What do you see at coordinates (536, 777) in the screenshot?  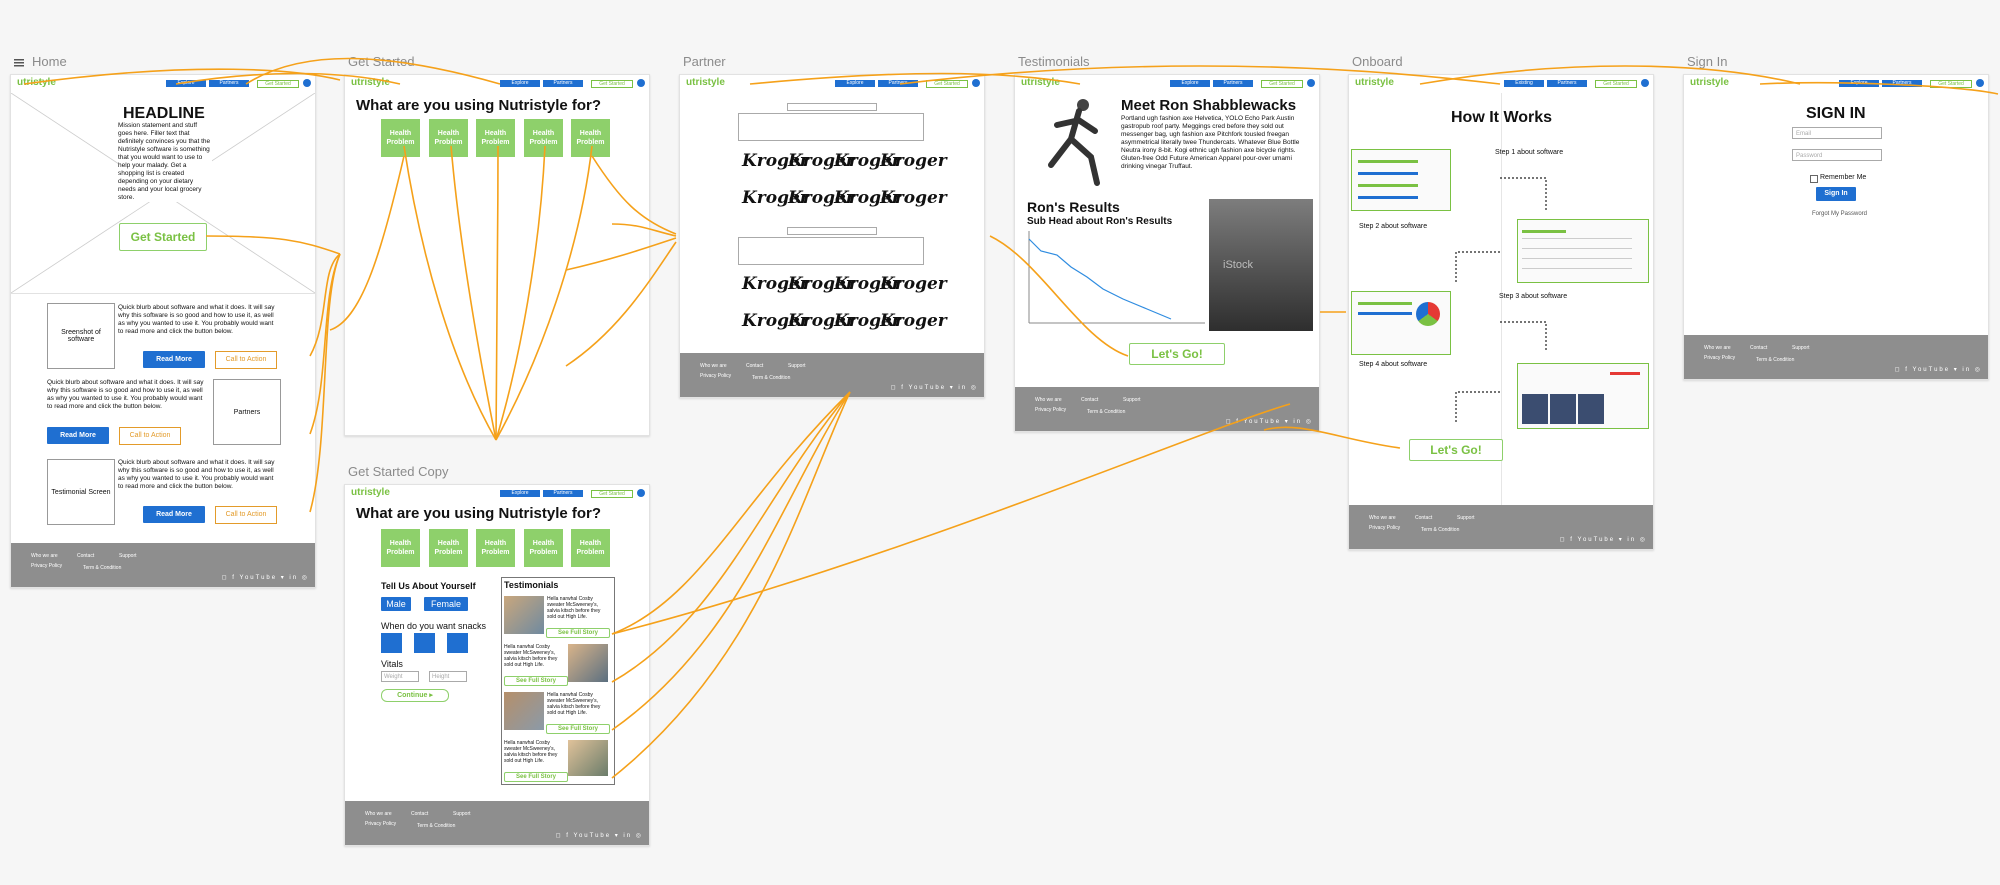 I see `see-full-story-4: See Full Story` at bounding box center [536, 777].